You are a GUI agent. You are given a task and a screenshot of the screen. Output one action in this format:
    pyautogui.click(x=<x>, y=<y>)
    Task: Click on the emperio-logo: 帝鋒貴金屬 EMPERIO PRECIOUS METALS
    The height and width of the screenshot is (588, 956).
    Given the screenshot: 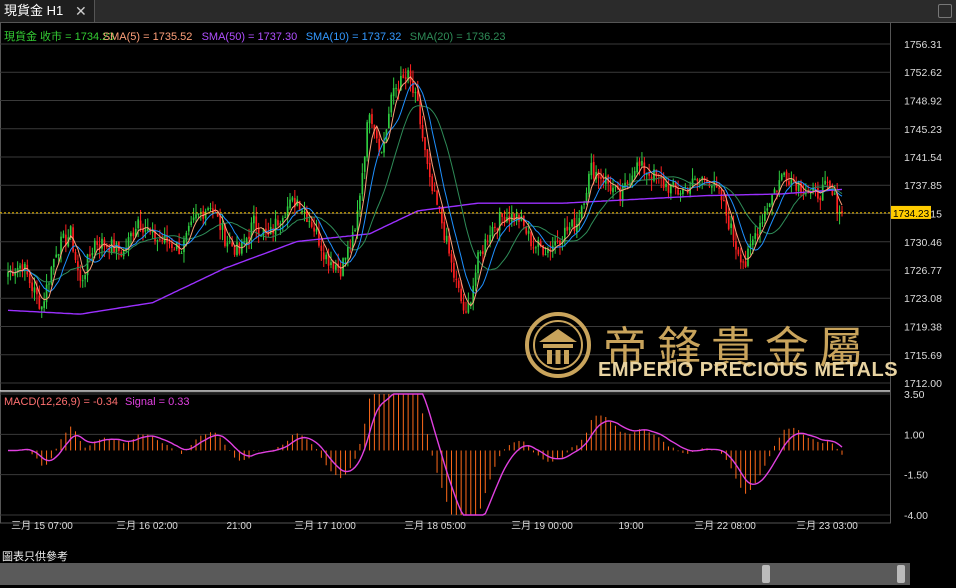 What is the action you would take?
    pyautogui.click(x=711, y=348)
    